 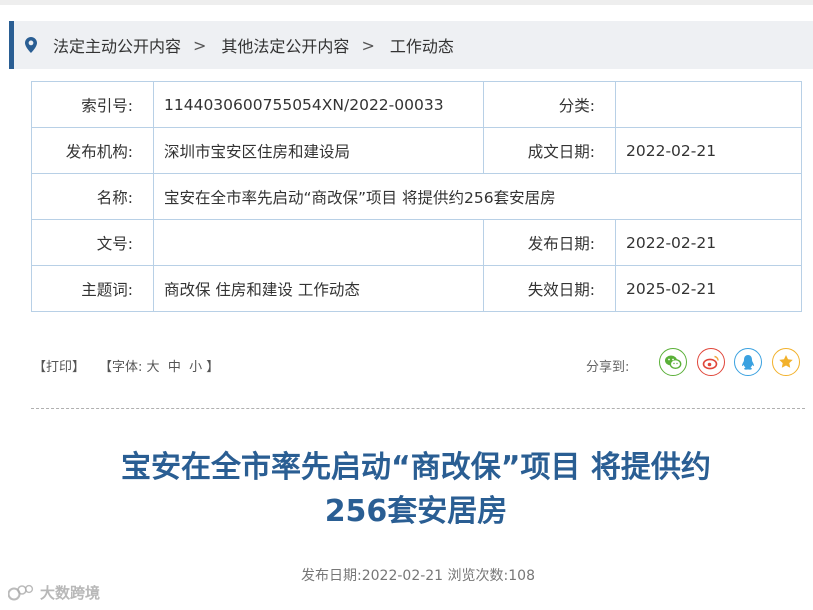 I want to click on qzone-icon, so click(x=786, y=362).